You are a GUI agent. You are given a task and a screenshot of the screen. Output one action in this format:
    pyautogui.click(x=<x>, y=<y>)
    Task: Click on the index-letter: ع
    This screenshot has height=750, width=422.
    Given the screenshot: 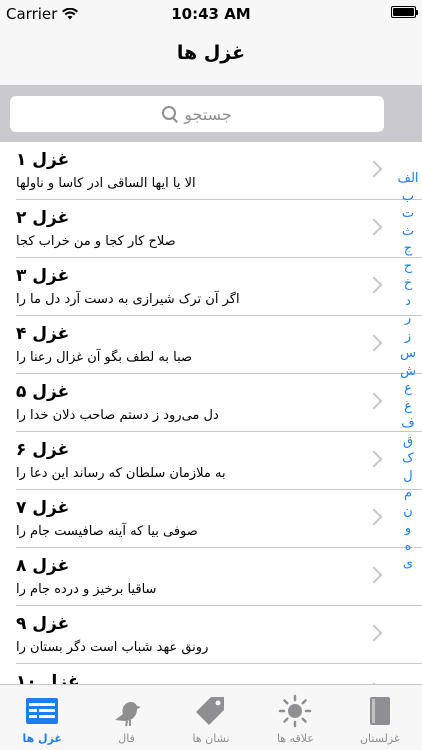 What is the action you would take?
    pyautogui.click(x=408, y=389)
    